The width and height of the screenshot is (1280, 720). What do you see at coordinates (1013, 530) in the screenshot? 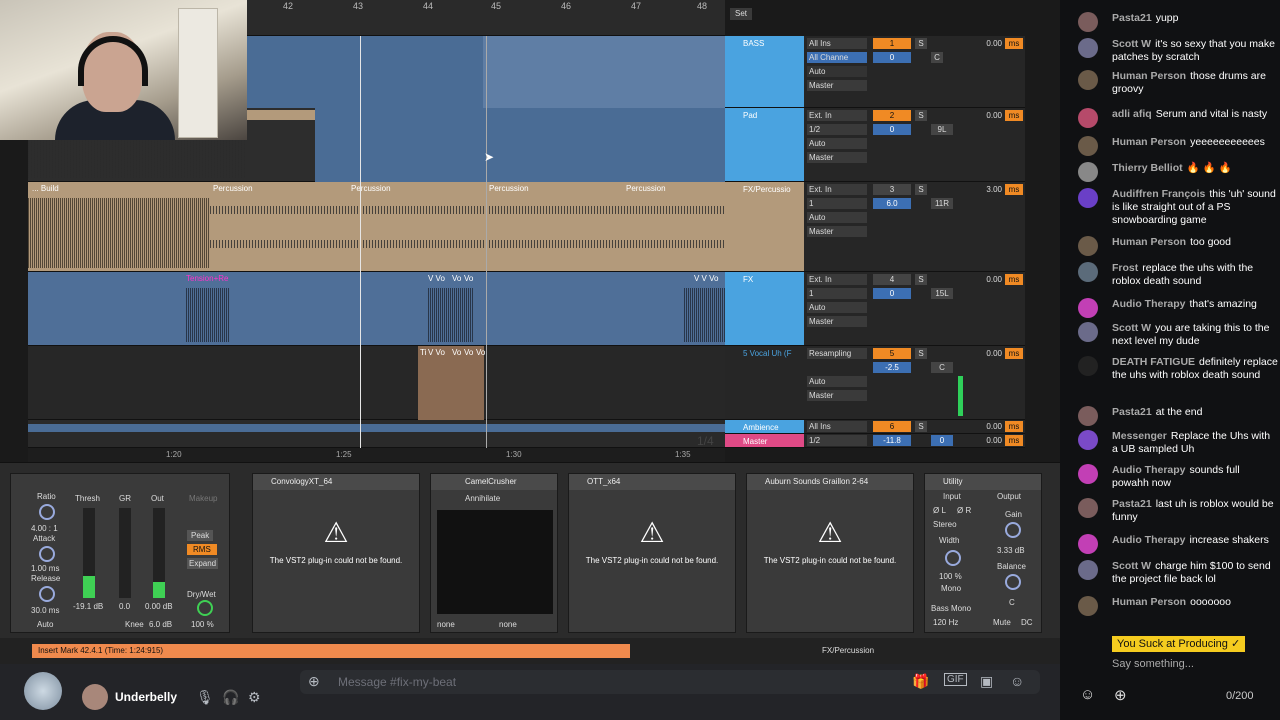
I see `gain-knob` at bounding box center [1013, 530].